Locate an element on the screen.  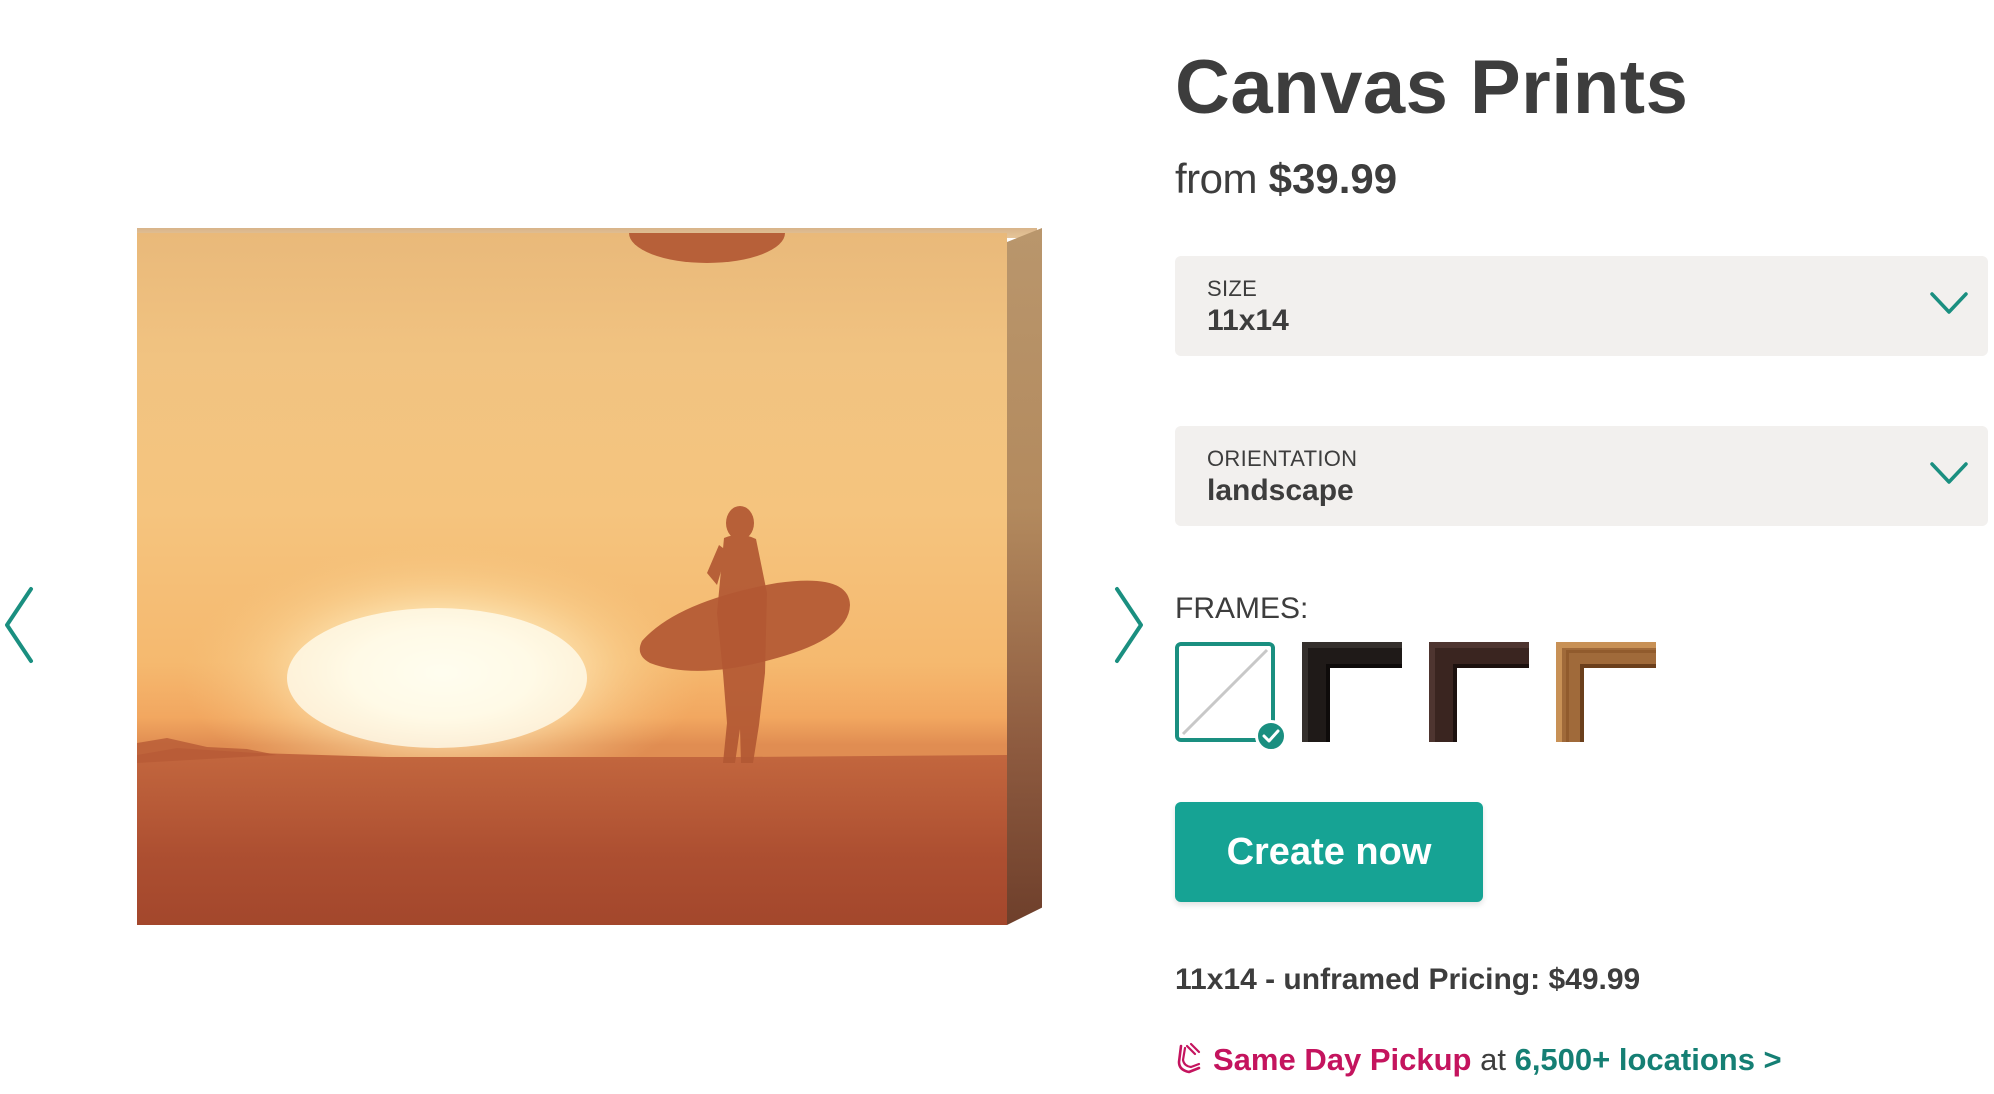
chevron-left-icon is located at coordinates (19, 625).